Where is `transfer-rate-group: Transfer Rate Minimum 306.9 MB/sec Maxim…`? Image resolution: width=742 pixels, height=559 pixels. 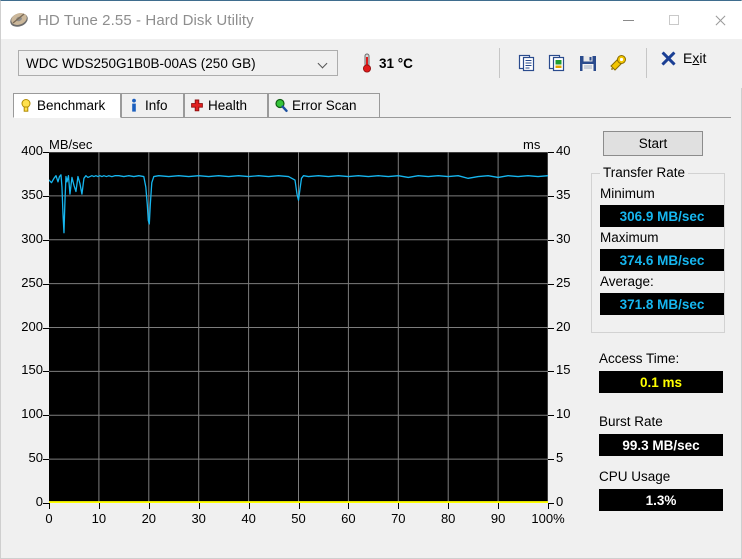 transfer-rate-group: Transfer Rate Minimum 306.9 MB/sec Maxim… is located at coordinates (658, 249).